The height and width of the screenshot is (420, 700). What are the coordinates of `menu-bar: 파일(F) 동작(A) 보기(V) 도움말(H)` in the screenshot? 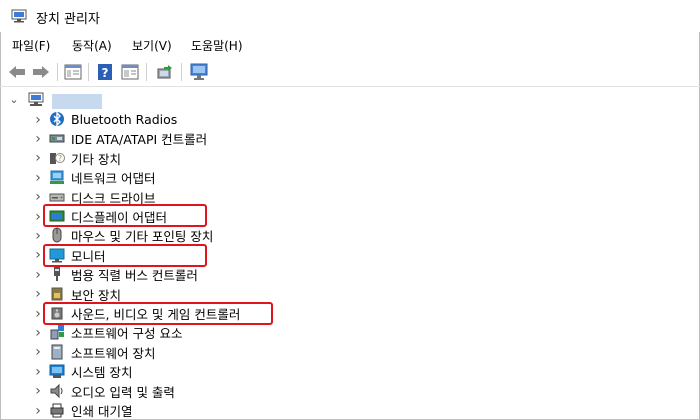 It's located at (350, 45).